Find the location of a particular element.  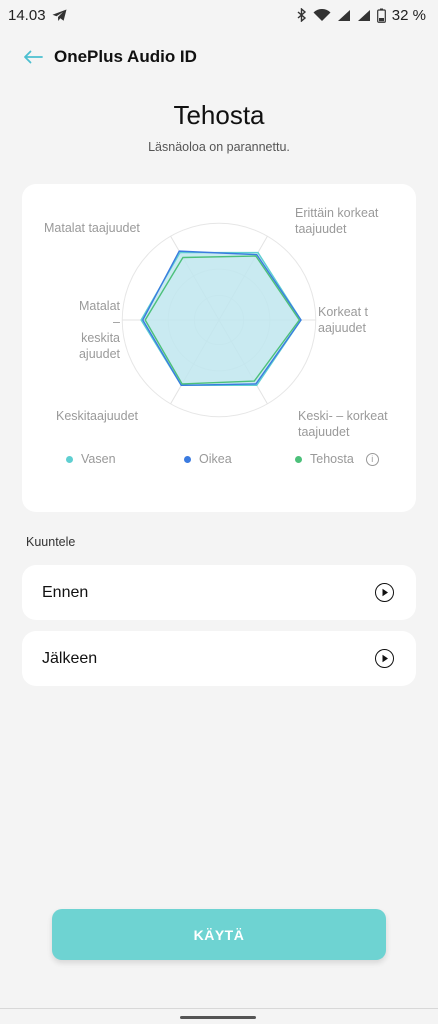

play-before-row: Ennen is located at coordinates (219, 592).